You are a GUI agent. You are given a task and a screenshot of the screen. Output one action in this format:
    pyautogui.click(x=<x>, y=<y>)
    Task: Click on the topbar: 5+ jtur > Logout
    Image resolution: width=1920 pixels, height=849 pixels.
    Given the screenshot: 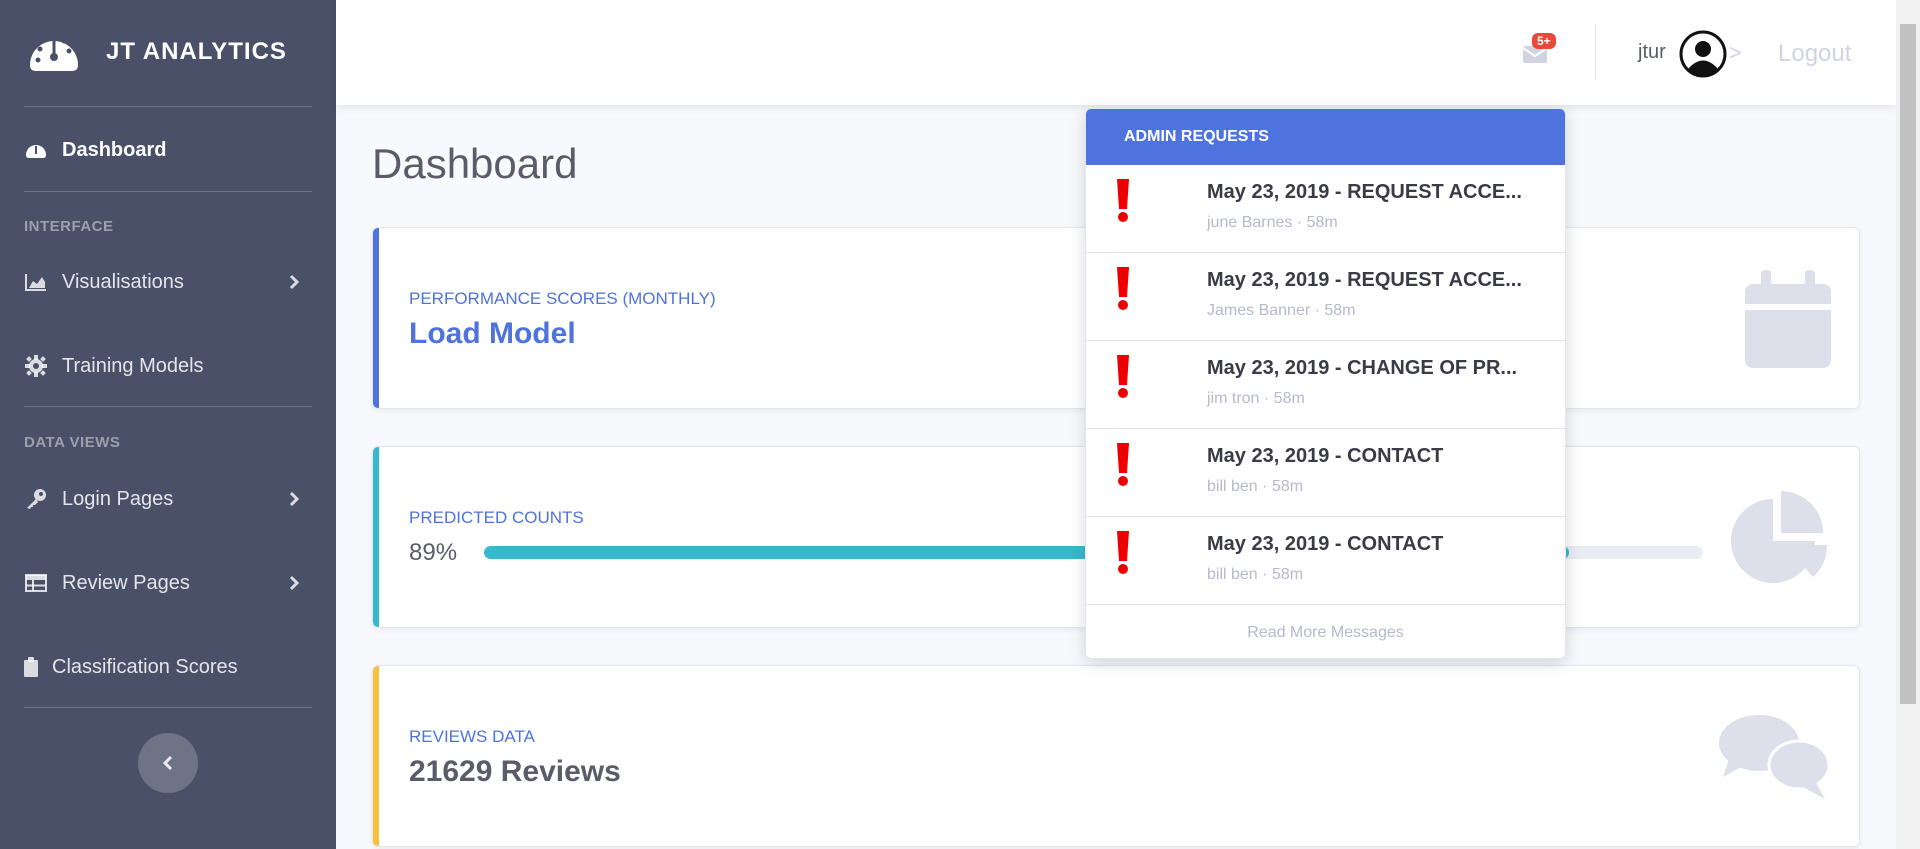 What is the action you would take?
    pyautogui.click(x=1116, y=52)
    